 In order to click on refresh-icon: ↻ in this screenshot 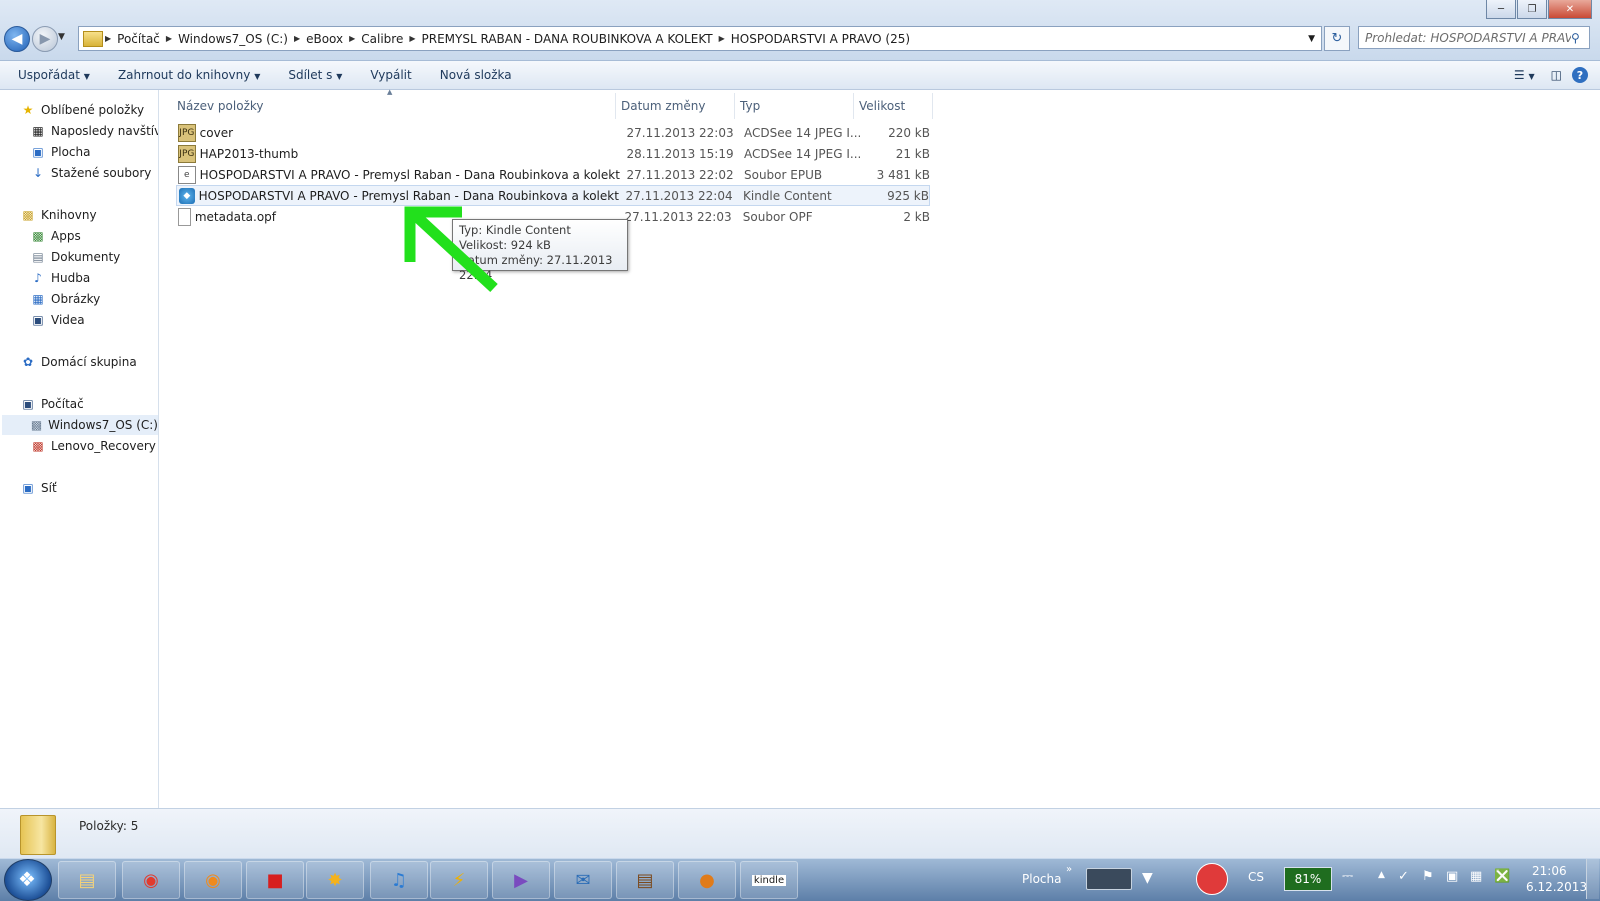, I will do `click(1337, 38)`.